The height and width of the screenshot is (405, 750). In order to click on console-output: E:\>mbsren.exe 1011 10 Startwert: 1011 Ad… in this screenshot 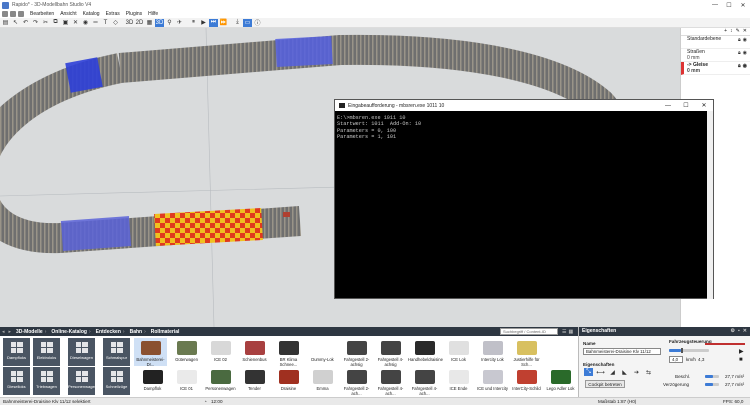, I will do `click(524, 128)`.